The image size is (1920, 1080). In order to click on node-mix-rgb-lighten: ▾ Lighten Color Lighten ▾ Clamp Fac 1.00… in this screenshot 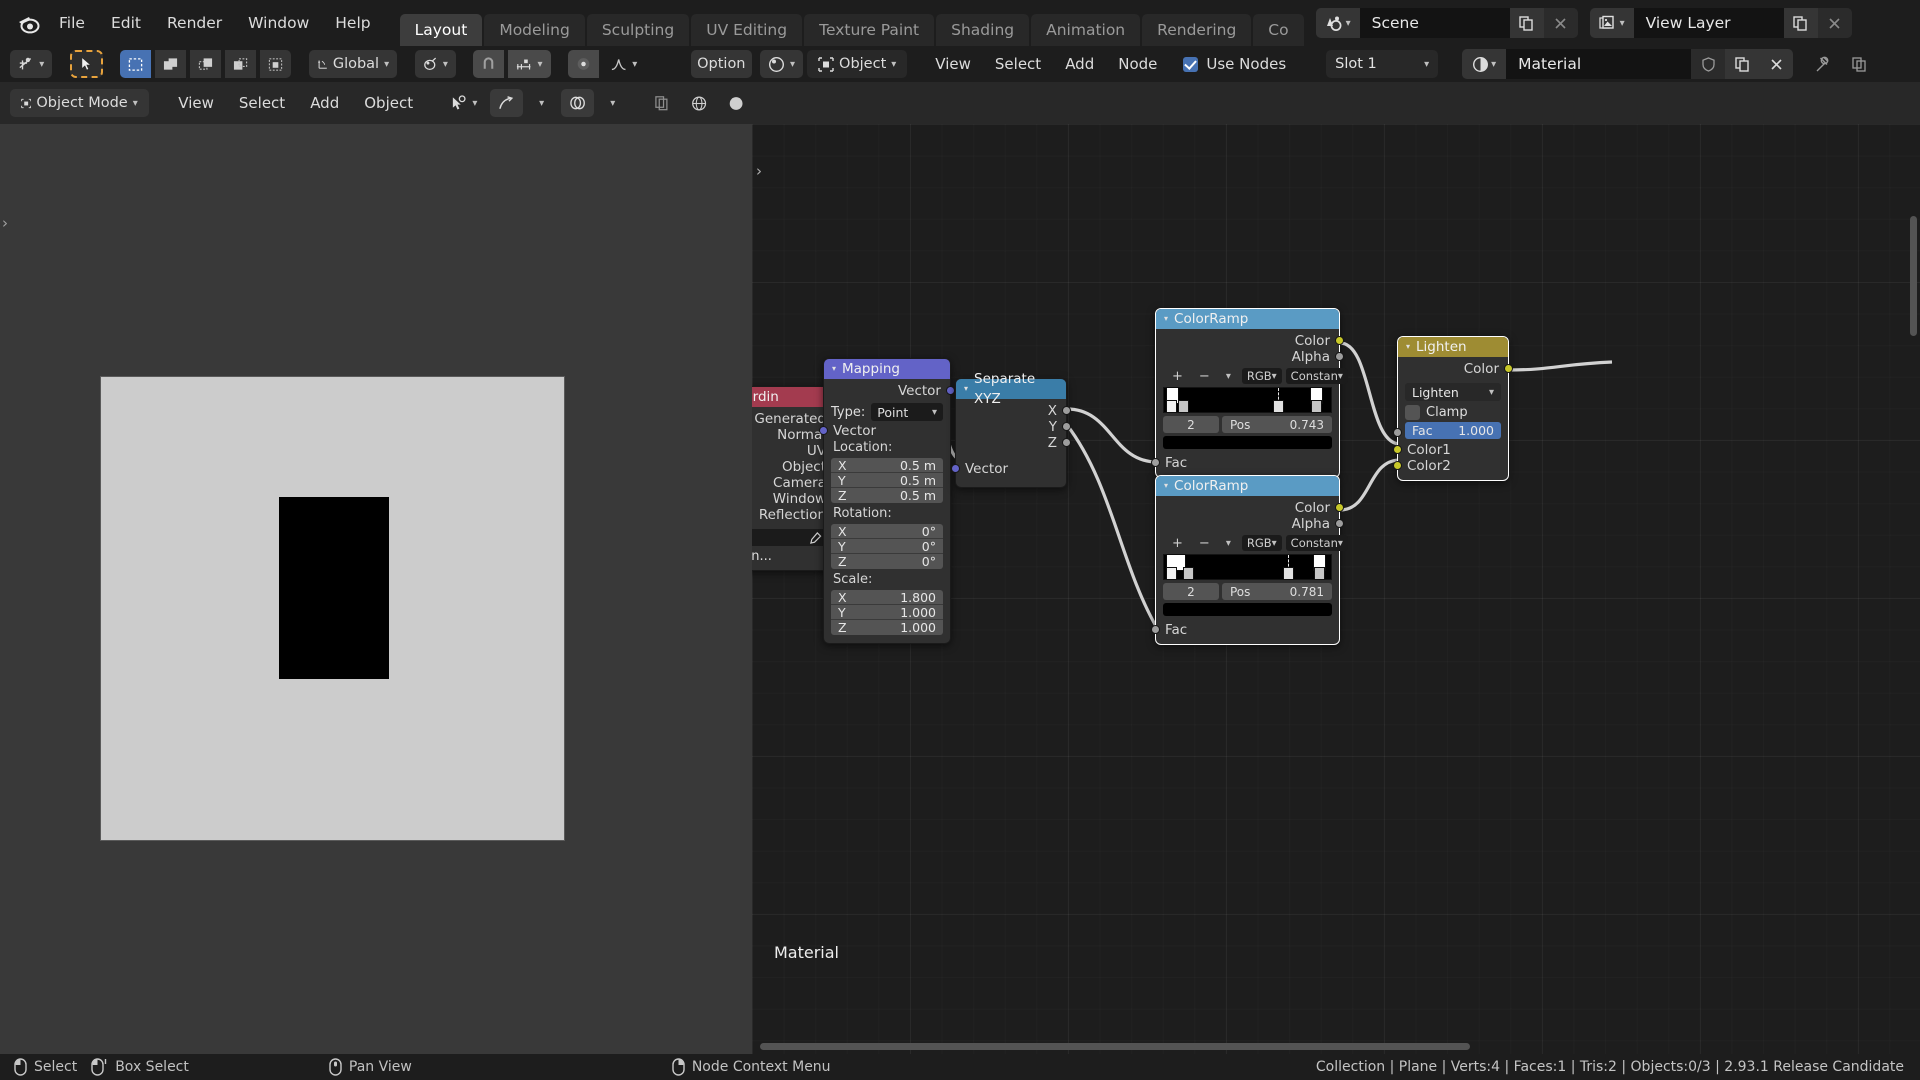, I will do `click(1453, 408)`.